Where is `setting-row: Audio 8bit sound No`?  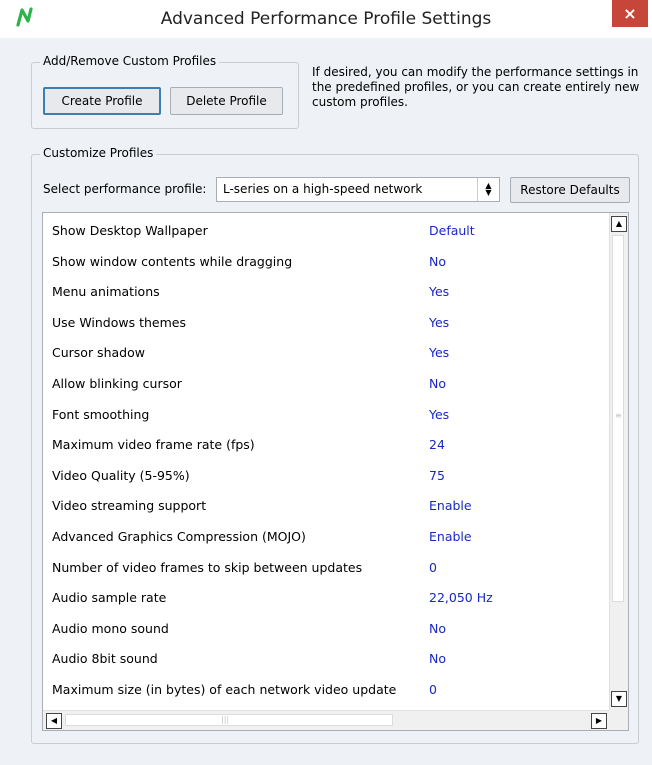
setting-row: Audio 8bit sound No is located at coordinates (325, 659).